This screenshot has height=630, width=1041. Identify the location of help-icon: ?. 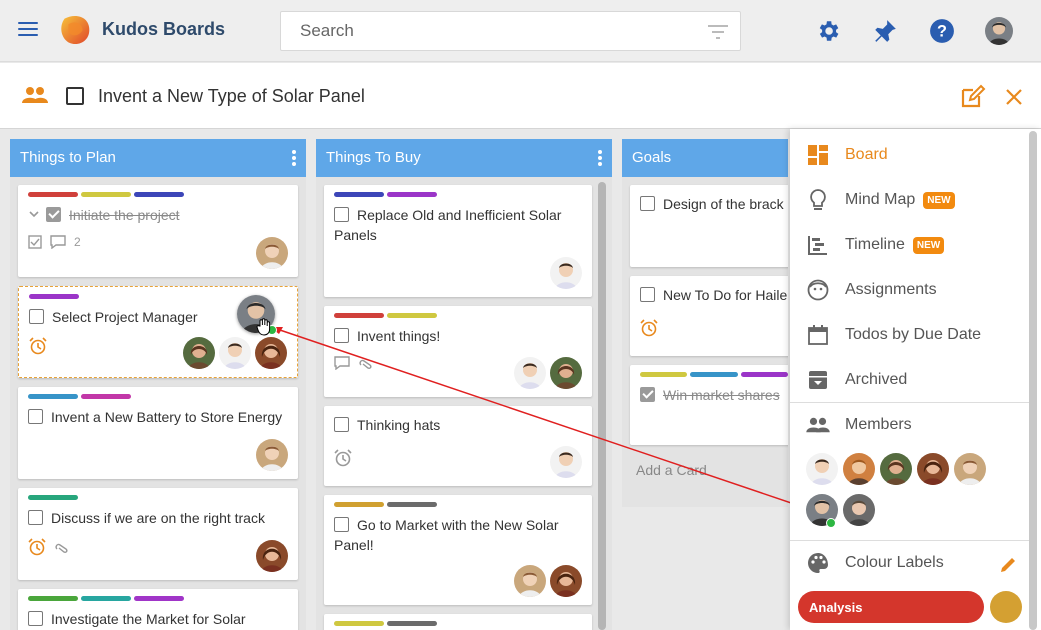
(942, 31).